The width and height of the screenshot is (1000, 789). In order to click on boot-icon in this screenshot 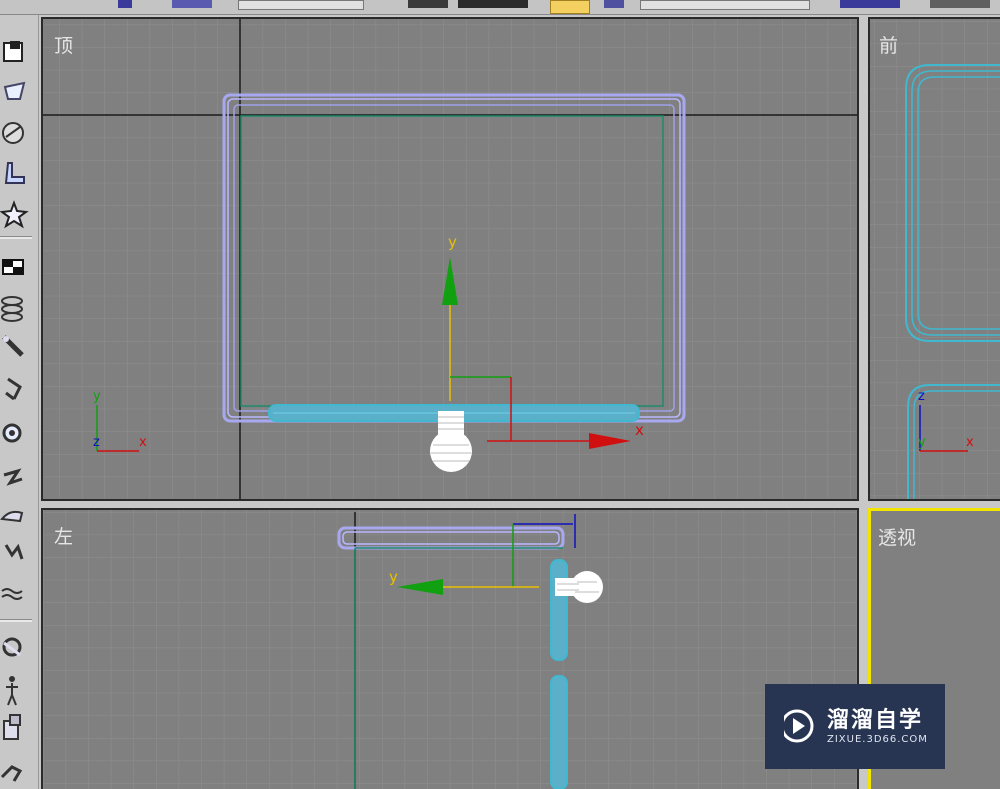, I will do `click(14, 173)`.